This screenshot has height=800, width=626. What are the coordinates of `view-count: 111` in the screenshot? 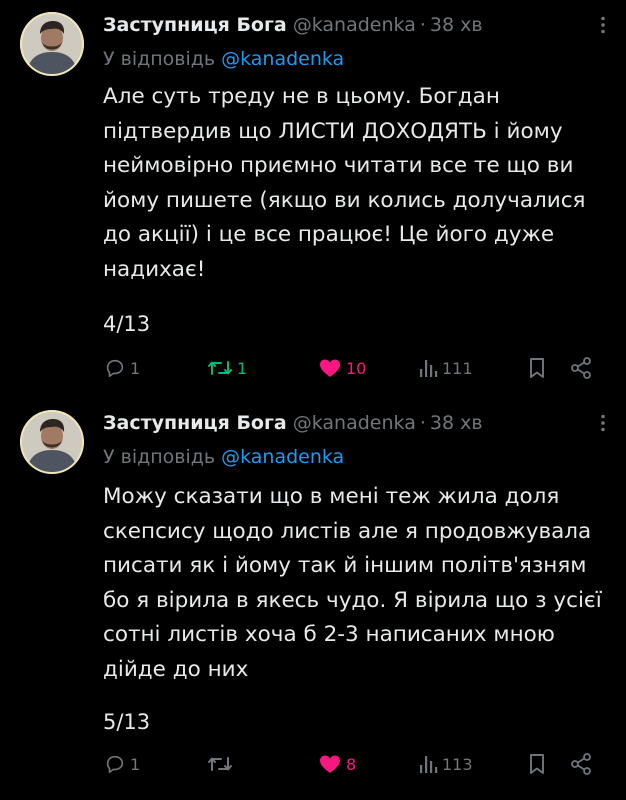 It's located at (457, 368).